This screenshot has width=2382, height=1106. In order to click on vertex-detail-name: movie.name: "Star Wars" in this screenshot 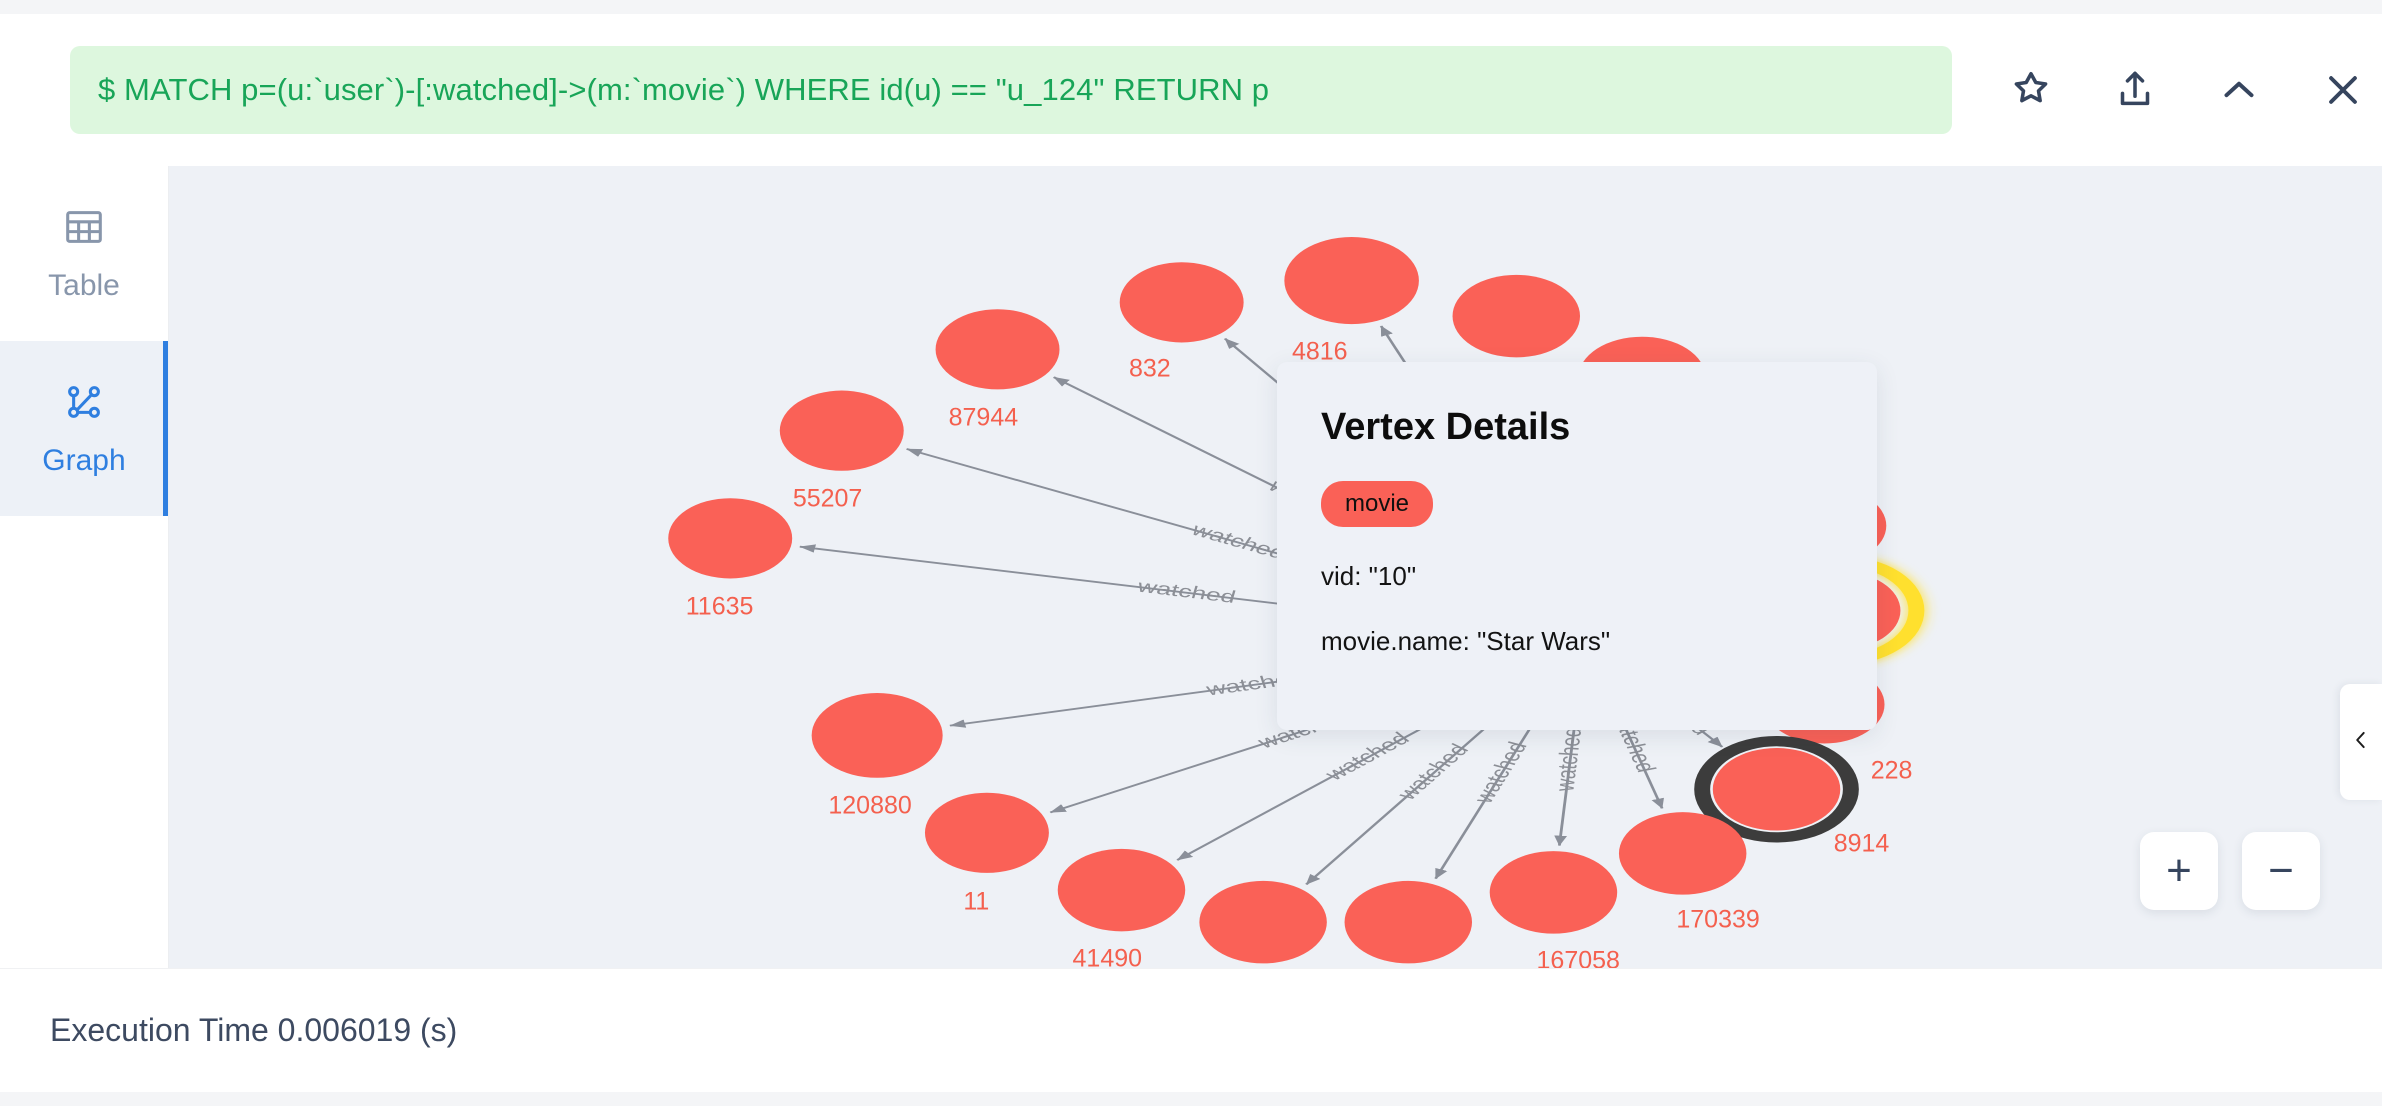, I will do `click(1466, 641)`.